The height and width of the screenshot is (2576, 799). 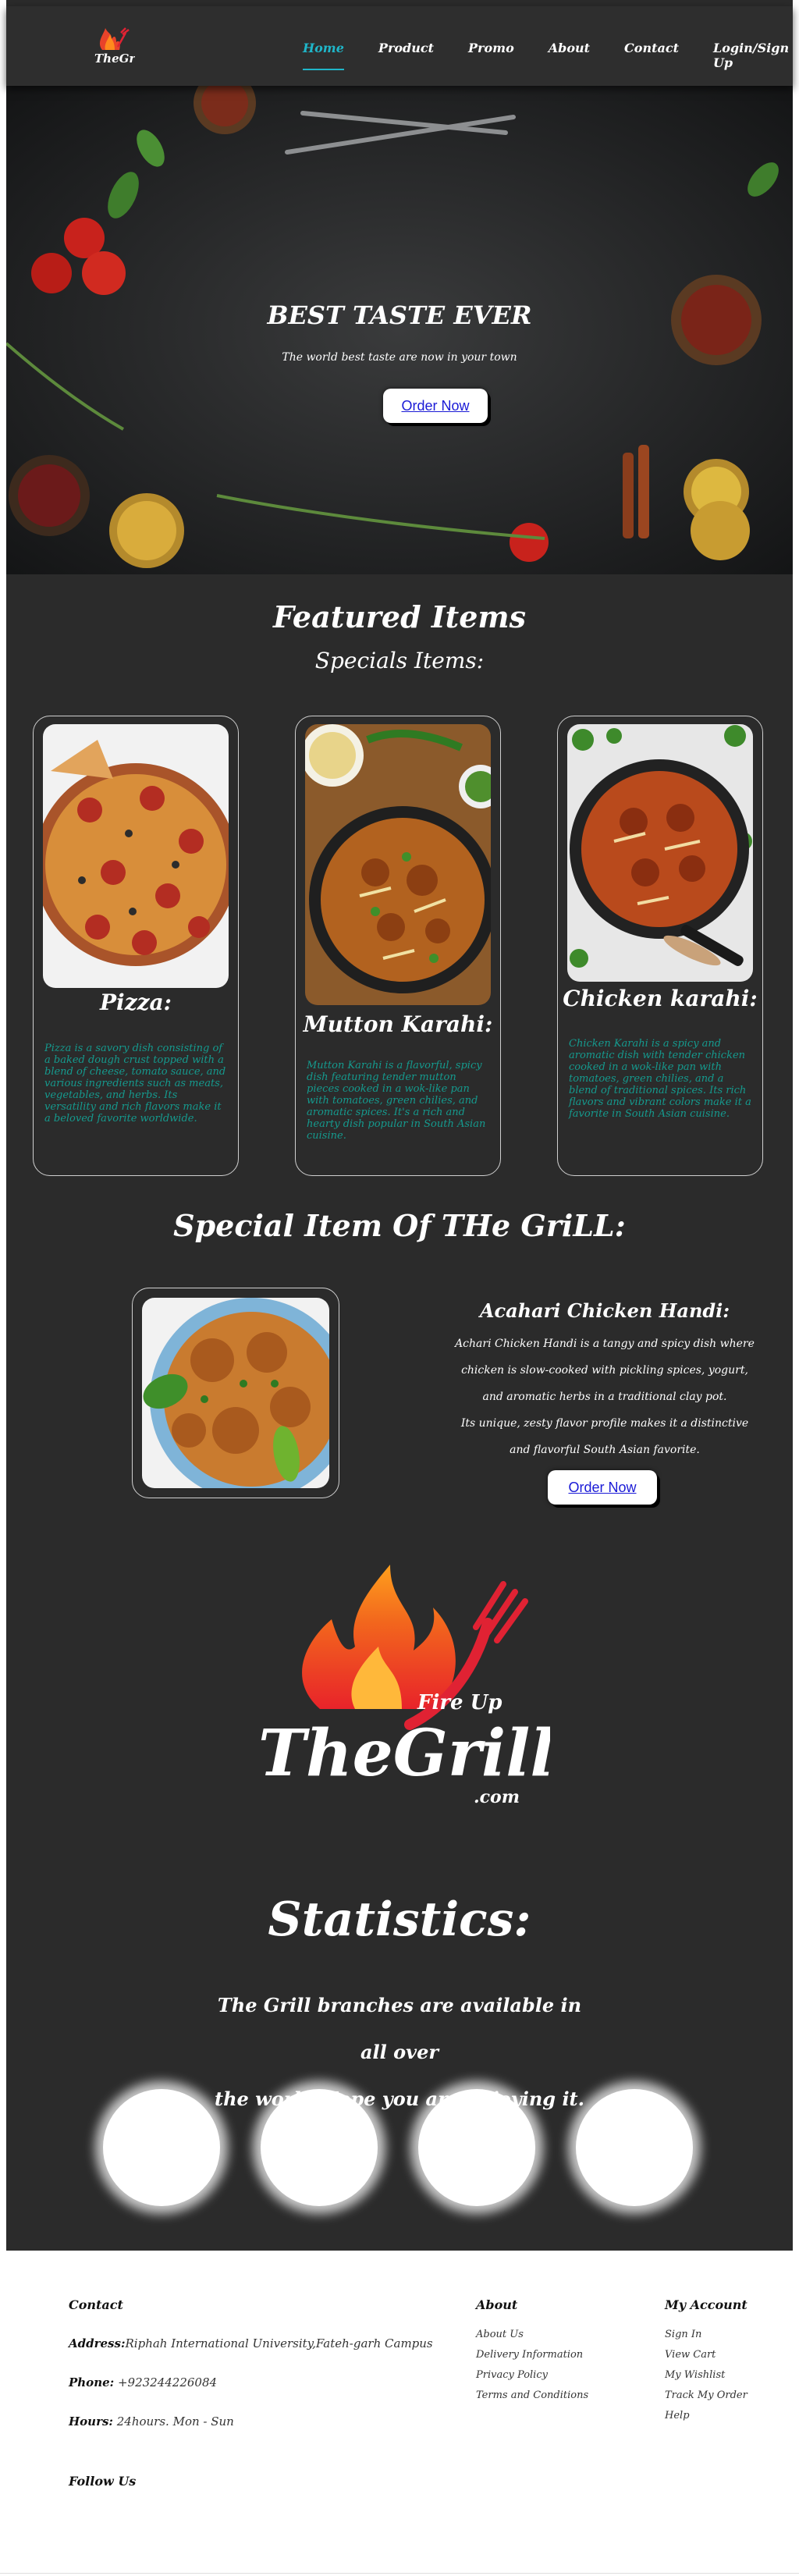 I want to click on special-item-card, so click(x=236, y=1393).